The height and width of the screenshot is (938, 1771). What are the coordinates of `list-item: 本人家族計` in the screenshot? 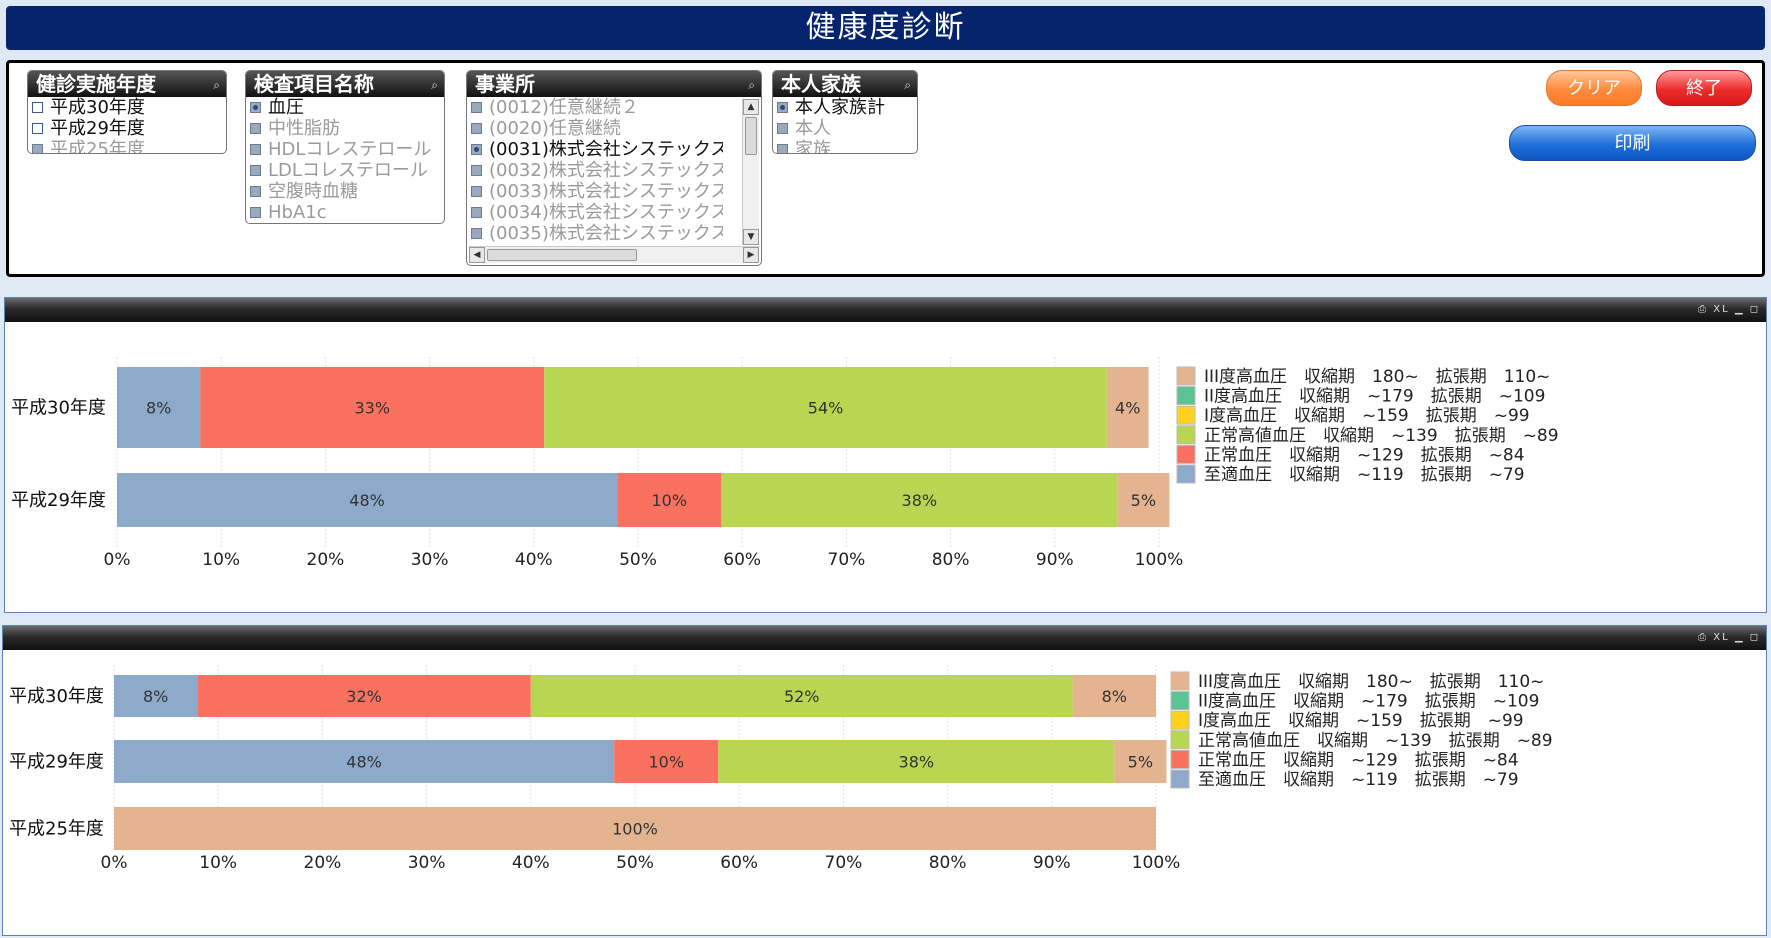 It's located at (845, 107).